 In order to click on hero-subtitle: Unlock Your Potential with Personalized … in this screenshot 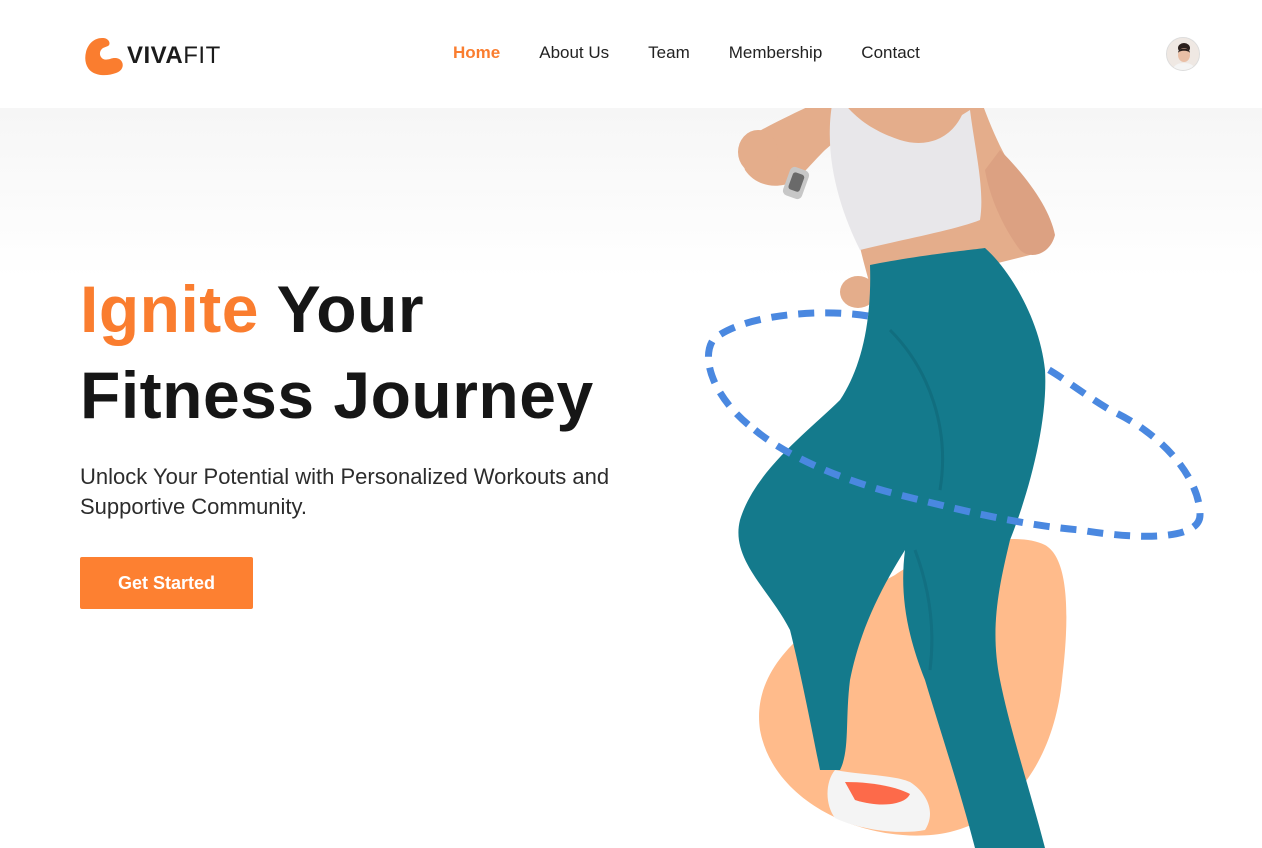, I will do `click(345, 491)`.